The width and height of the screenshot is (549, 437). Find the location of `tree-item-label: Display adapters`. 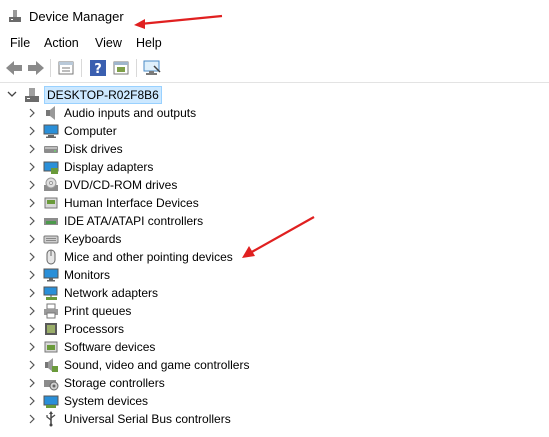

tree-item-label: Display adapters is located at coordinates (109, 167).